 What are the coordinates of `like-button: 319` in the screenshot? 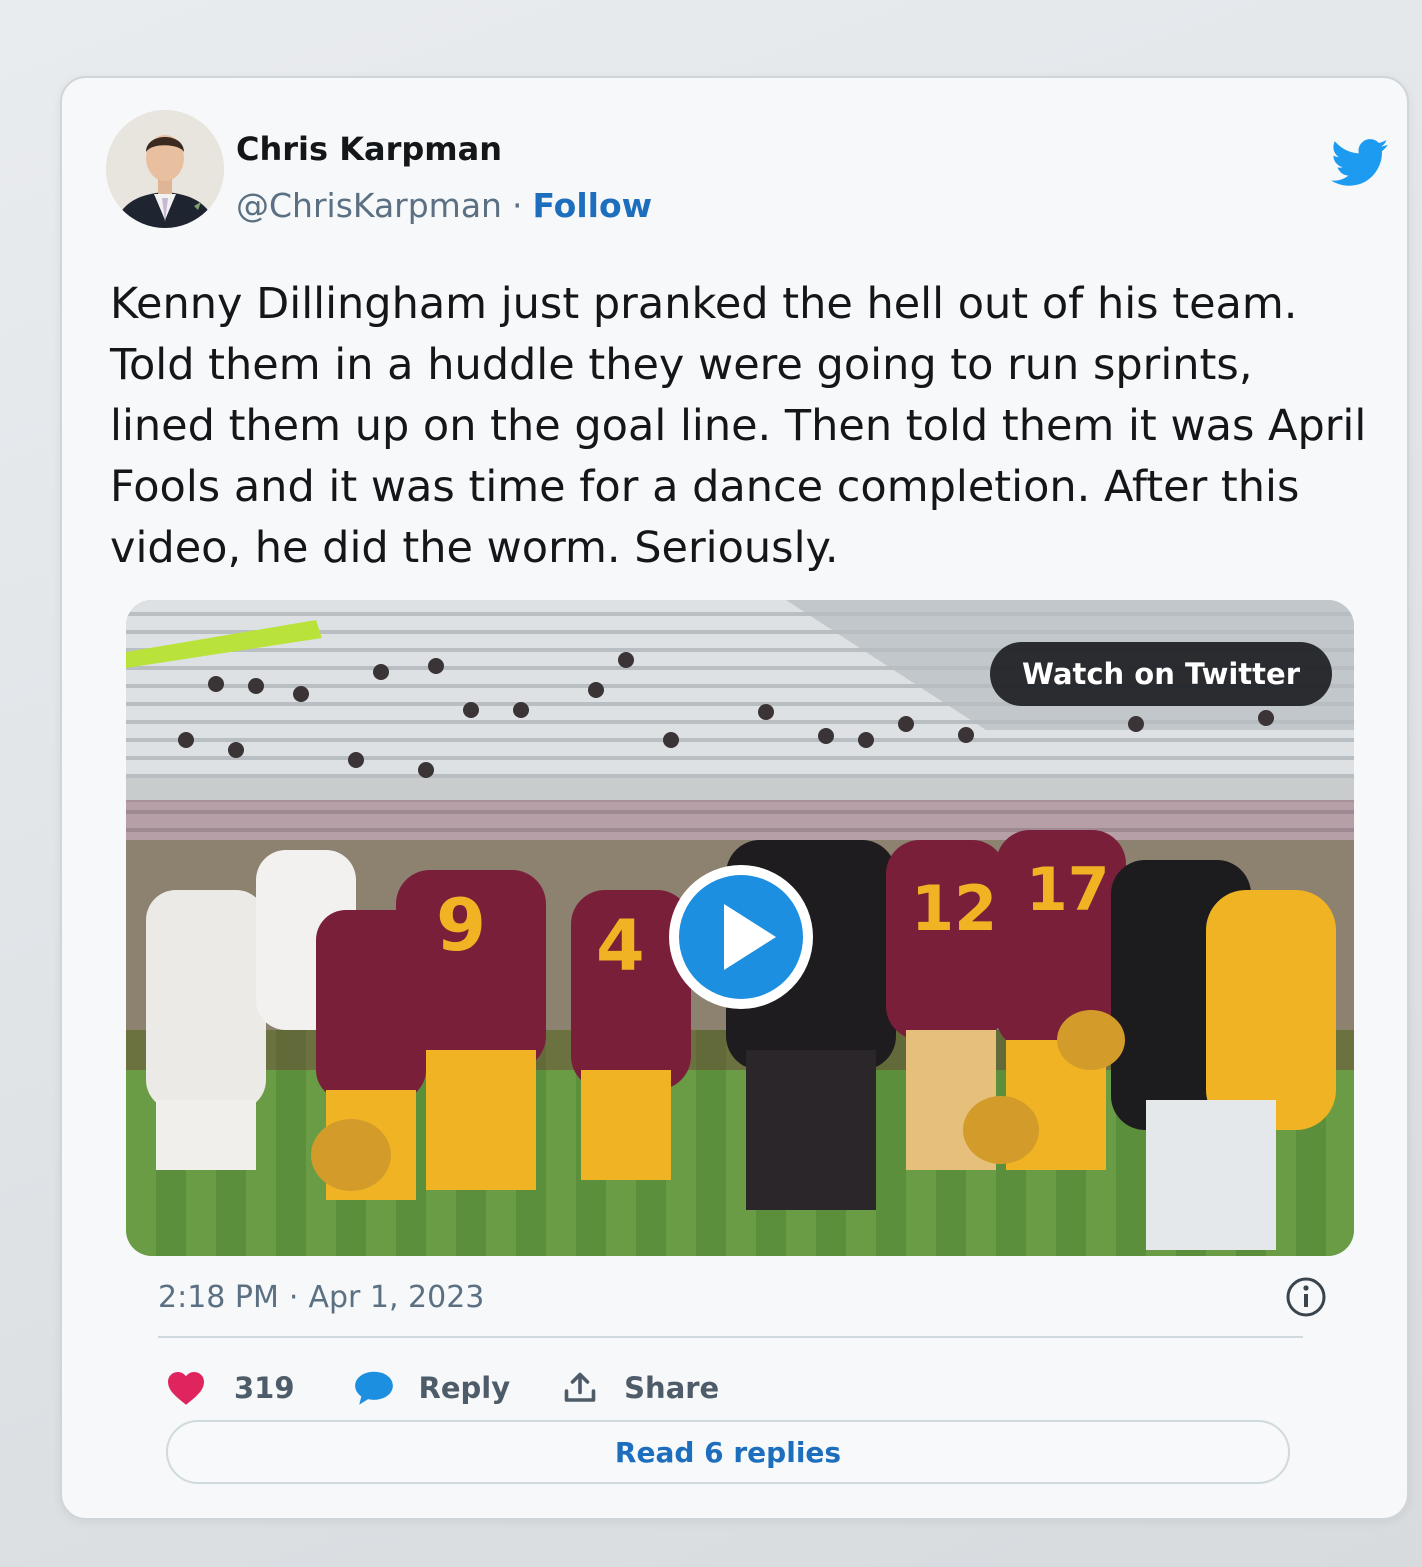 It's located at (230, 1388).